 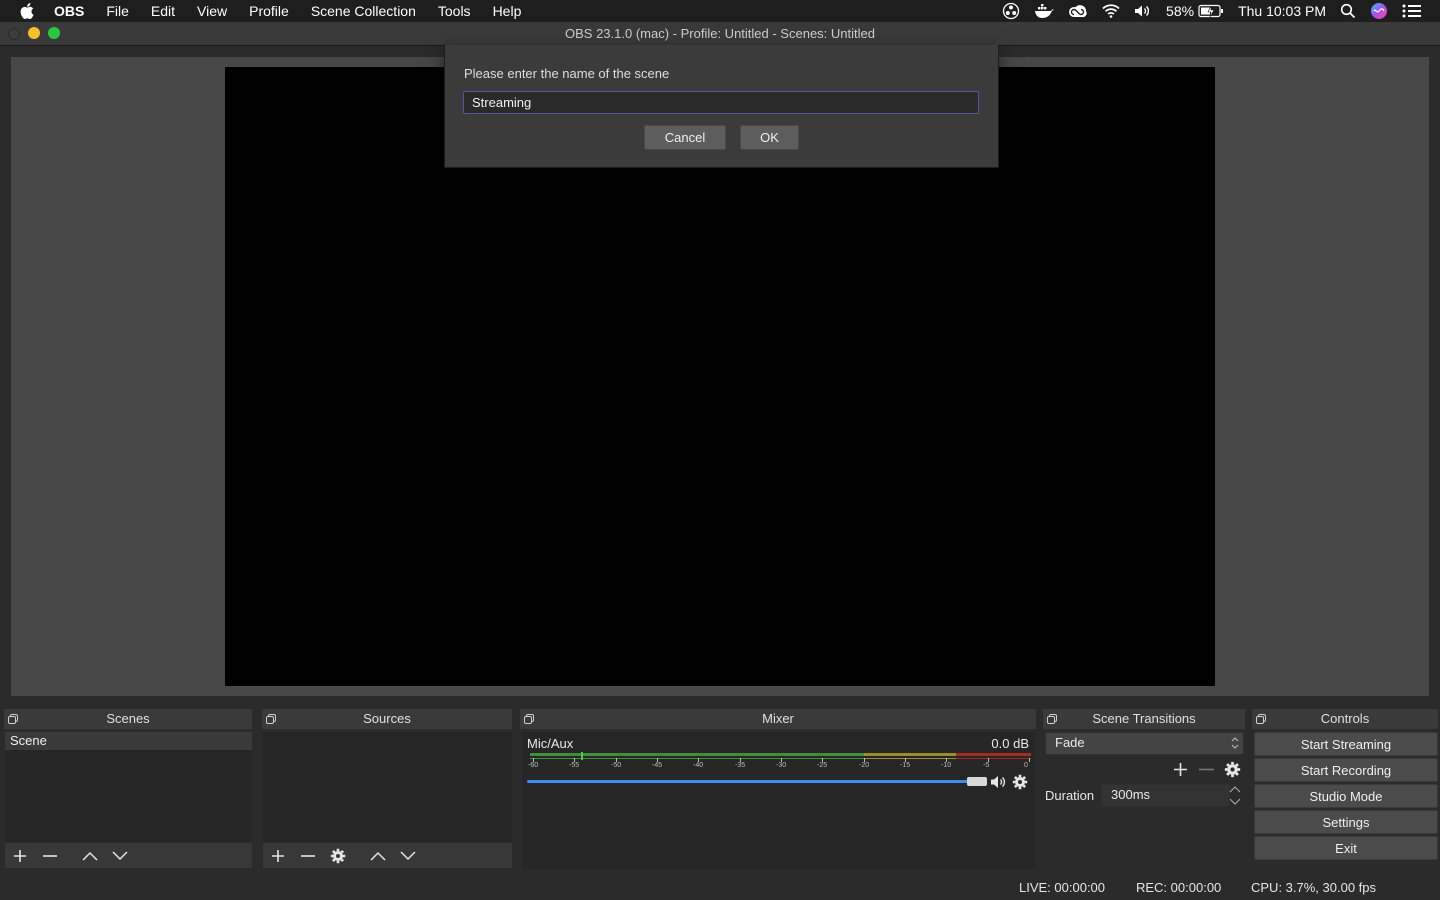 I want to click on cancel-button: Cancel, so click(x=685, y=137).